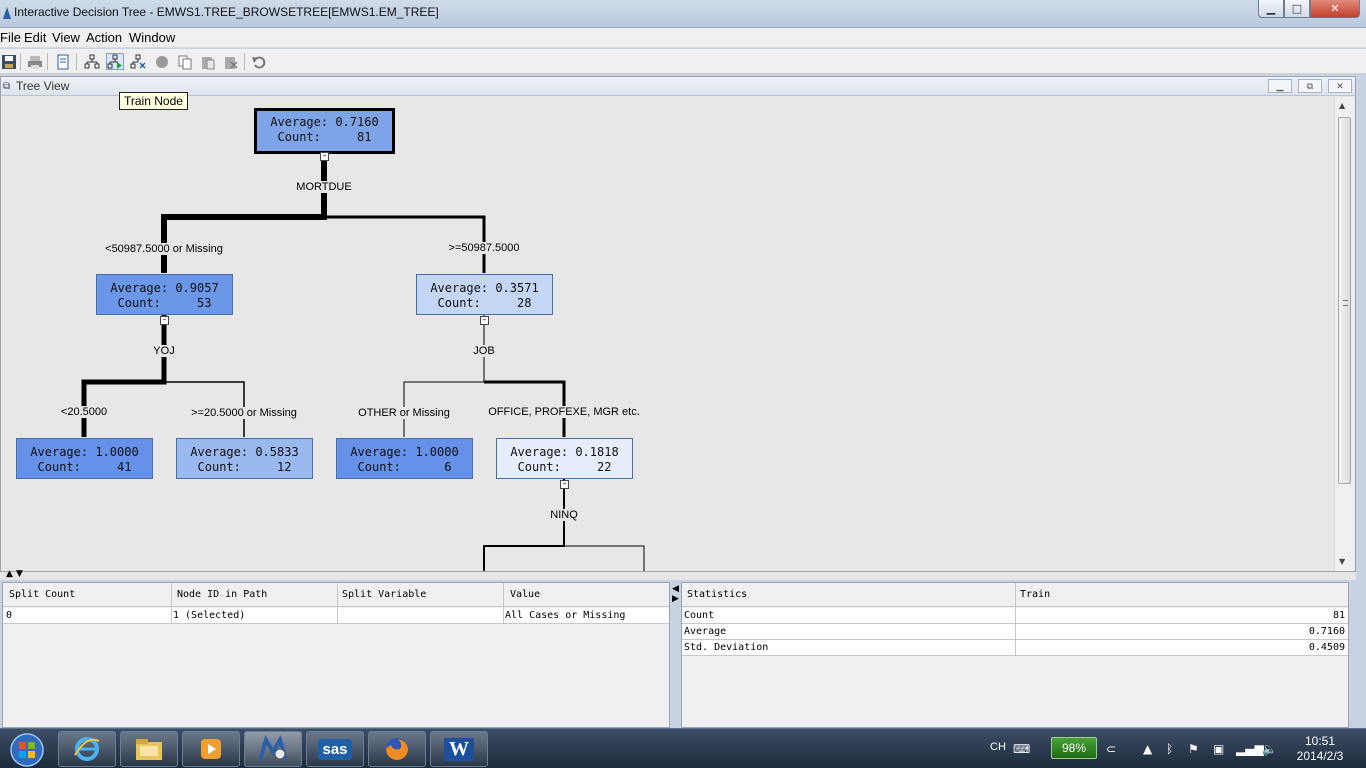 This screenshot has width=1366, height=768. What do you see at coordinates (336, 616) in the screenshot?
I see `table-row: 0 1 (Selected) All Cases or Missing` at bounding box center [336, 616].